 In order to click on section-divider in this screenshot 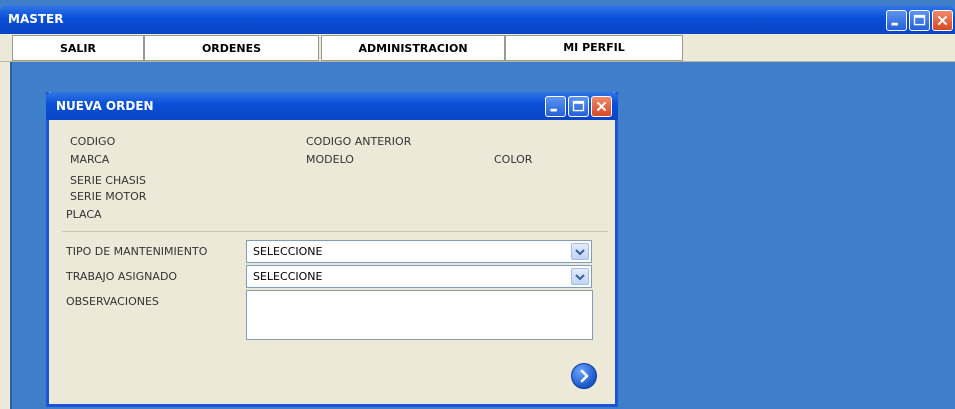, I will do `click(335, 231)`.